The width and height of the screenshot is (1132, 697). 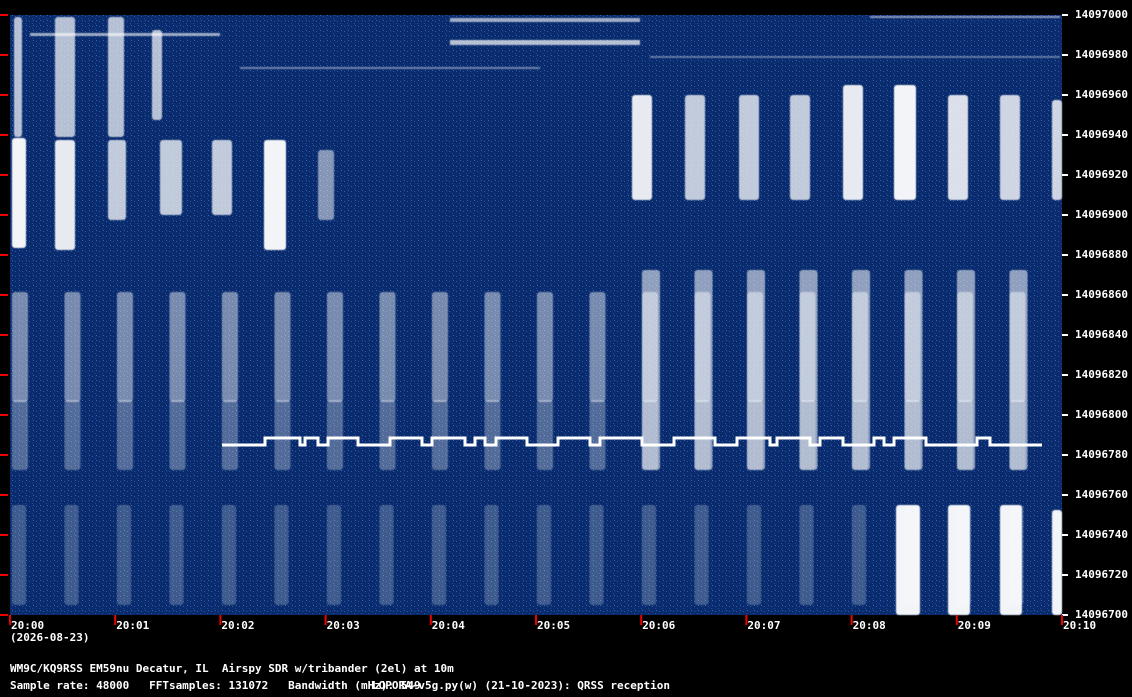 What do you see at coordinates (1101, 574) in the screenshot?
I see `y-tick-label: 14096720` at bounding box center [1101, 574].